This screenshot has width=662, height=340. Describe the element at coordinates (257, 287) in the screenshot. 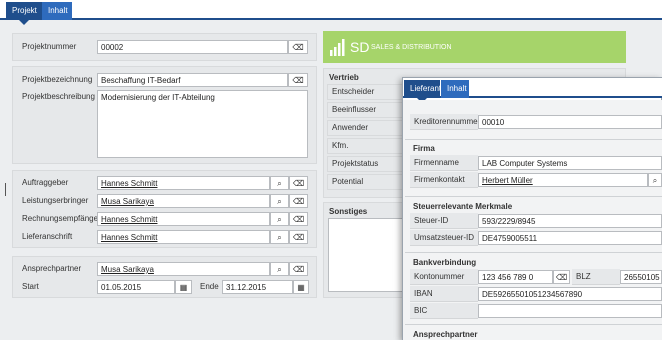

I see `end-date-input: 31.12.2015` at that location.